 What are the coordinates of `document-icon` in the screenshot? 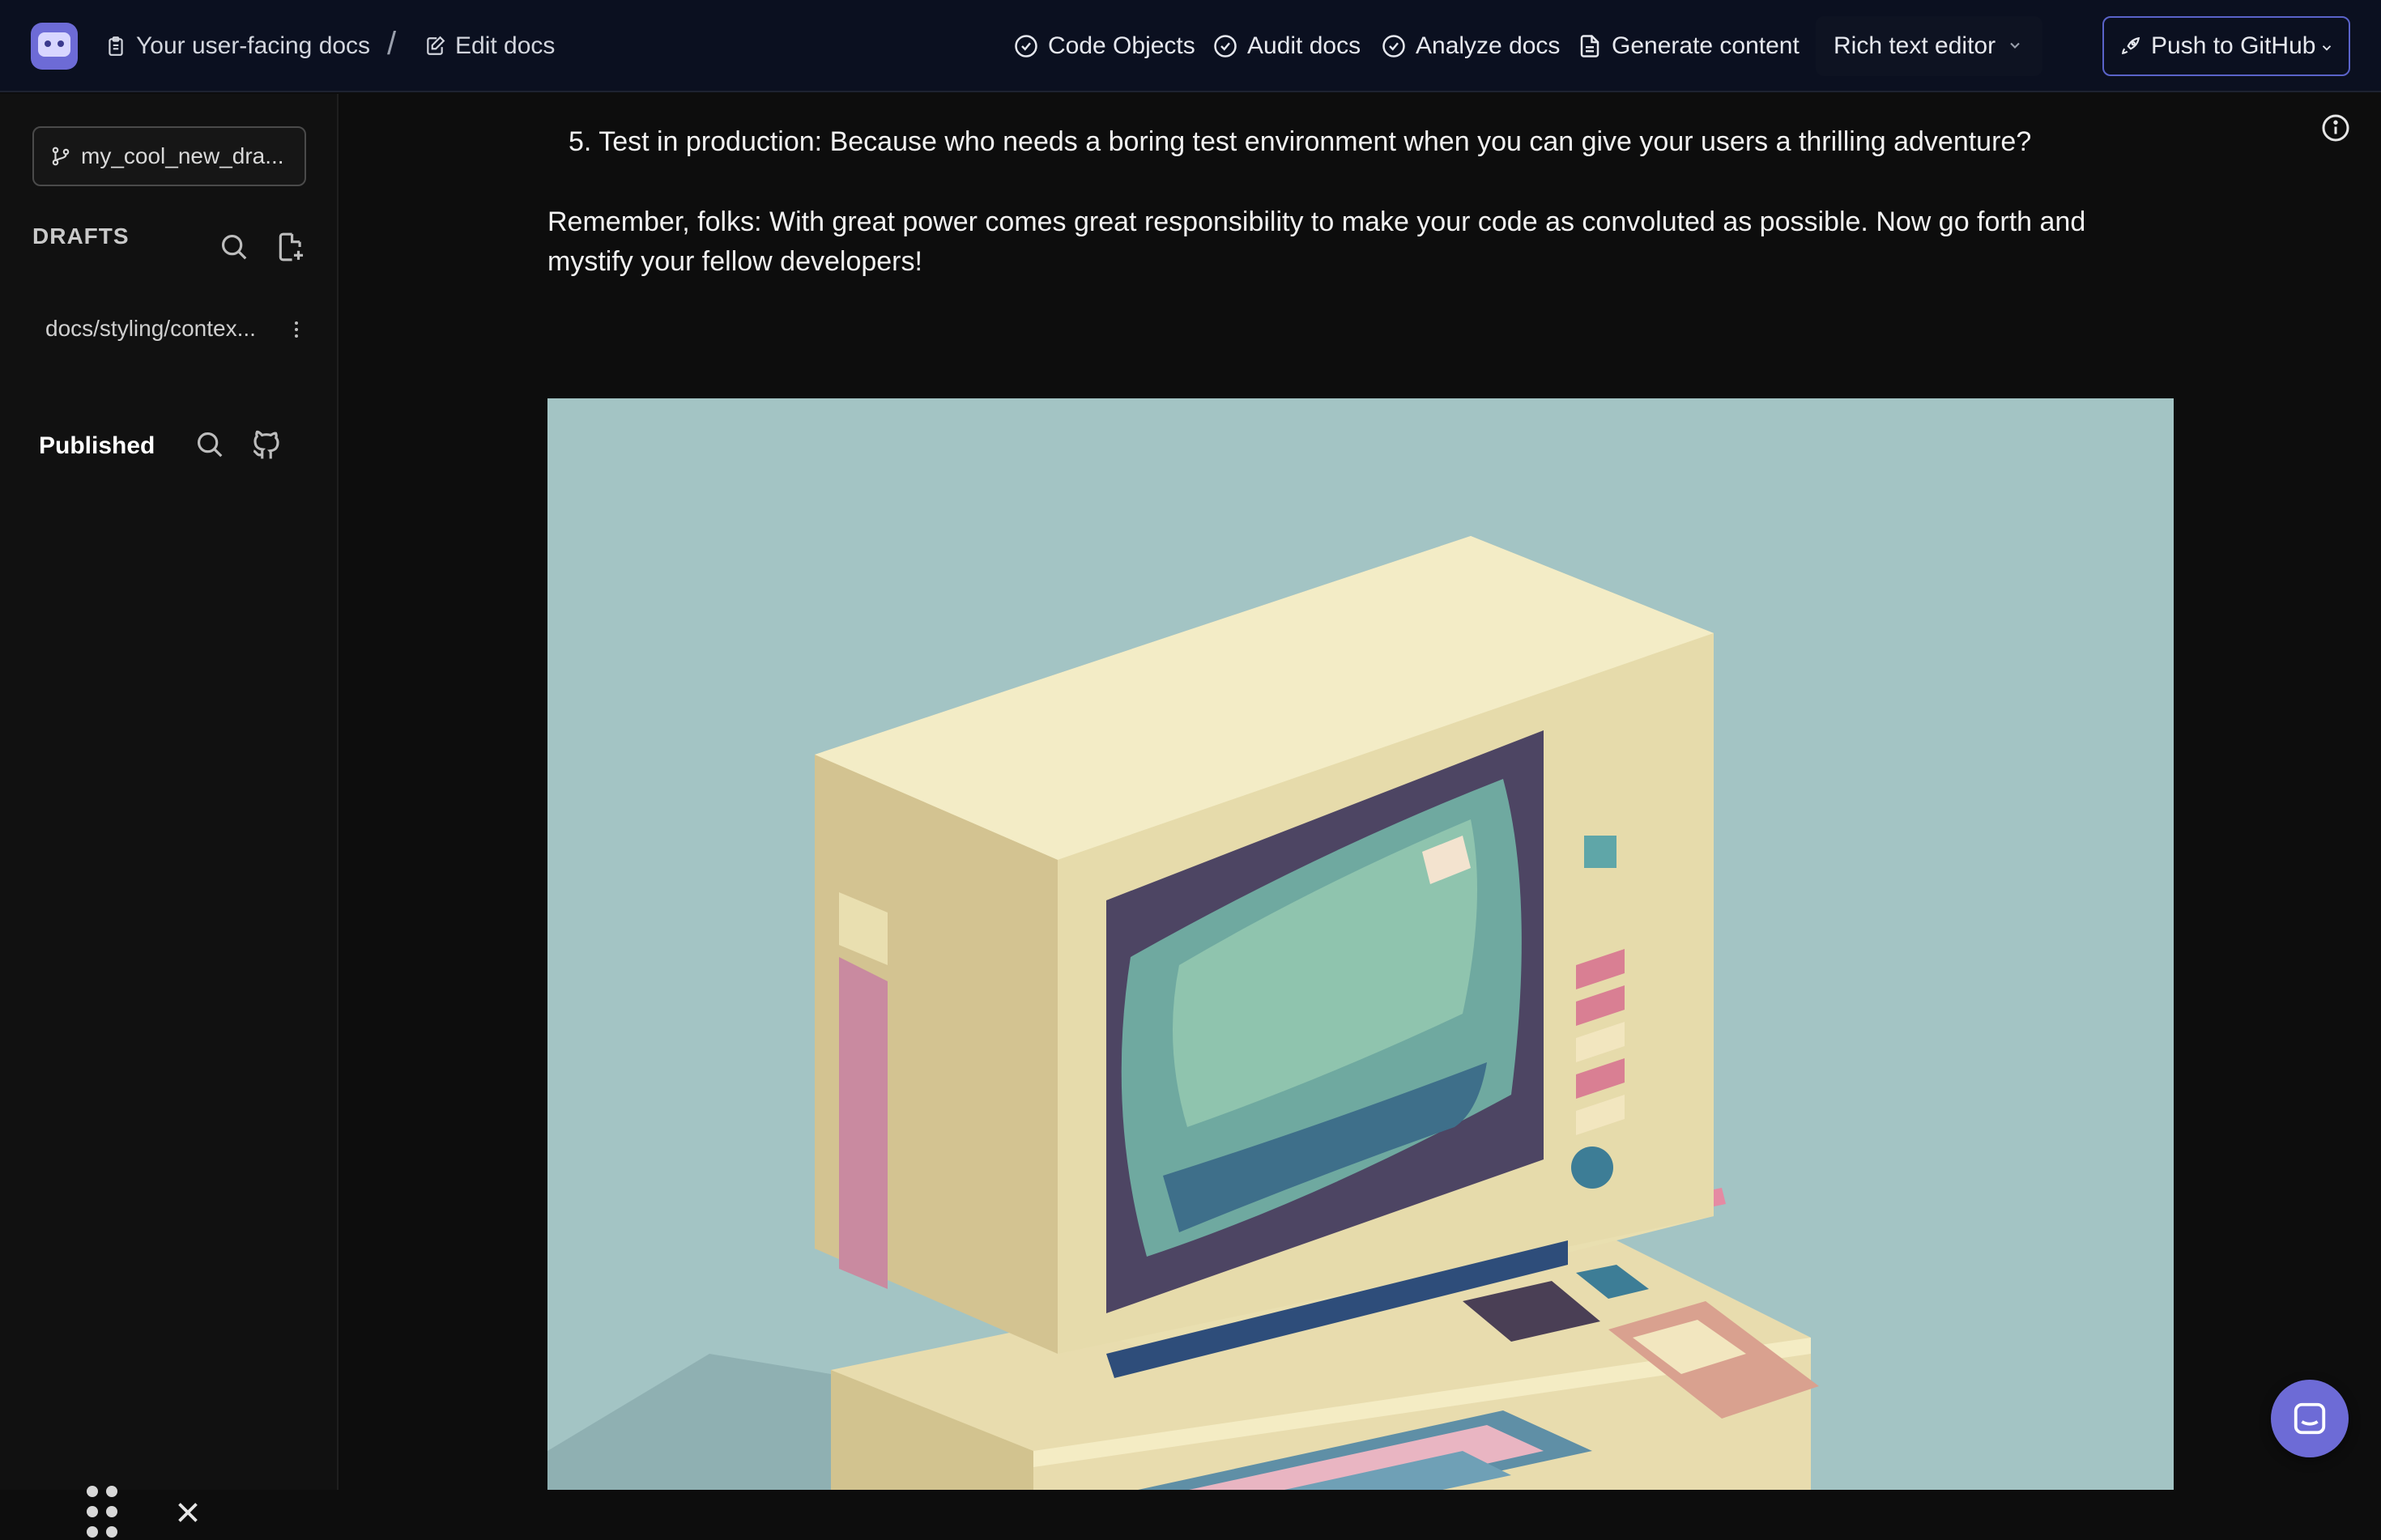 It's located at (1589, 46).